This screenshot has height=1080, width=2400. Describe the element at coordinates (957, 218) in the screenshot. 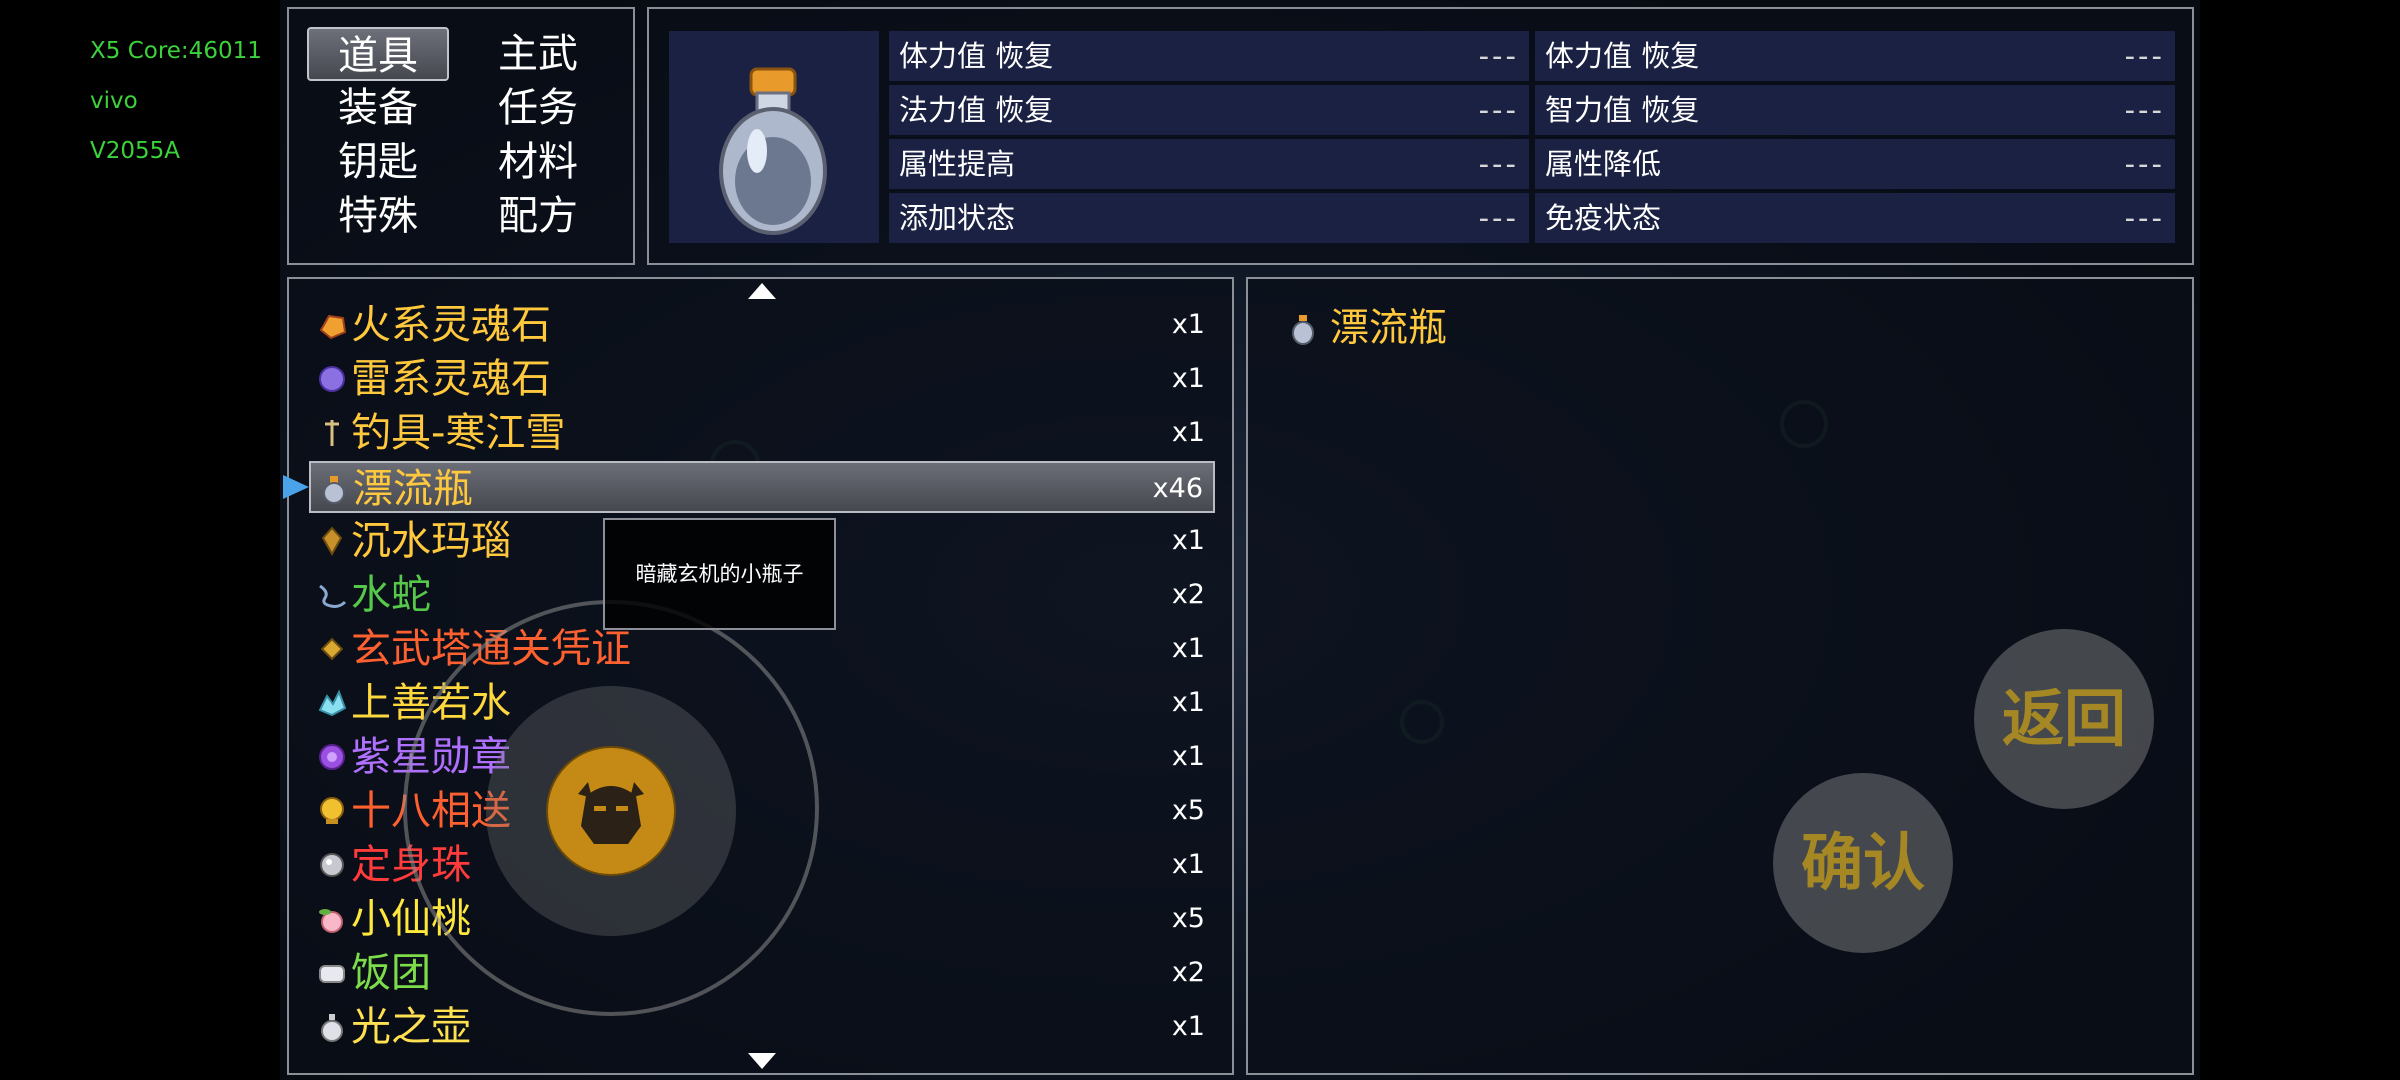

I see `stat-label: 添加状态` at that location.